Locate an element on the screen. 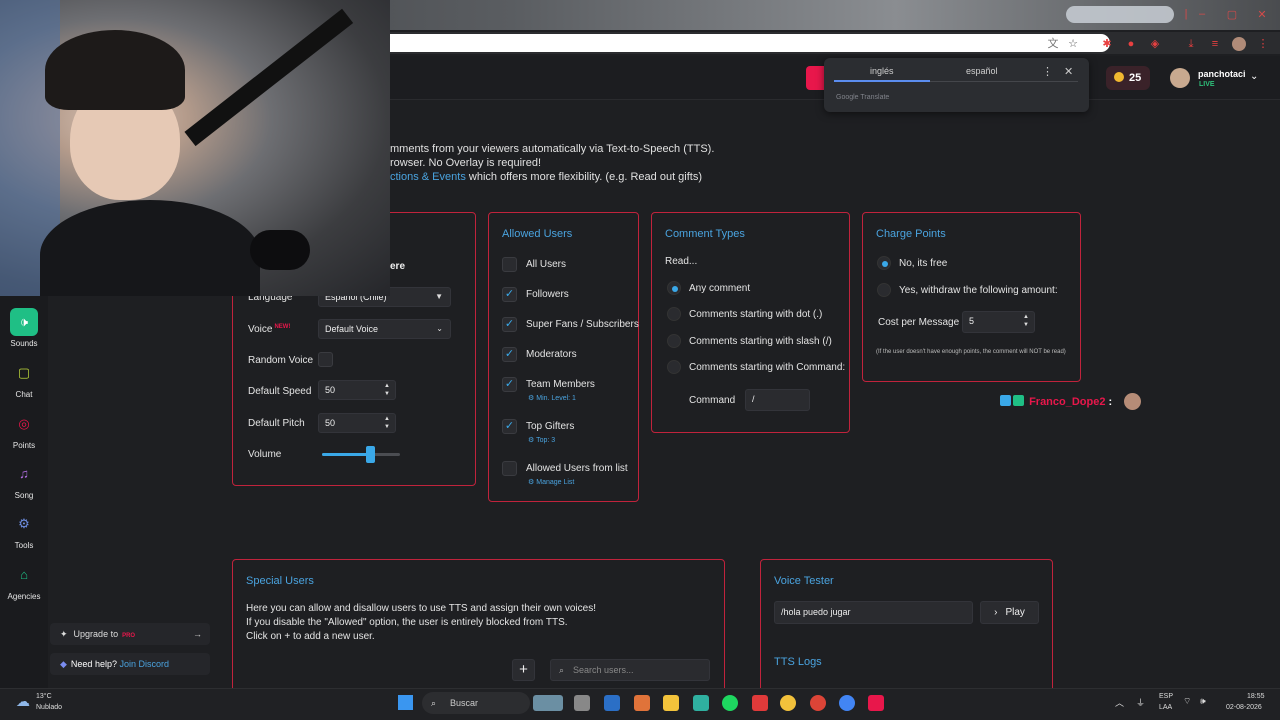 Image resolution: width=1280 pixels, height=720 pixels. close-window-icon: ✕ is located at coordinates (1262, 15).